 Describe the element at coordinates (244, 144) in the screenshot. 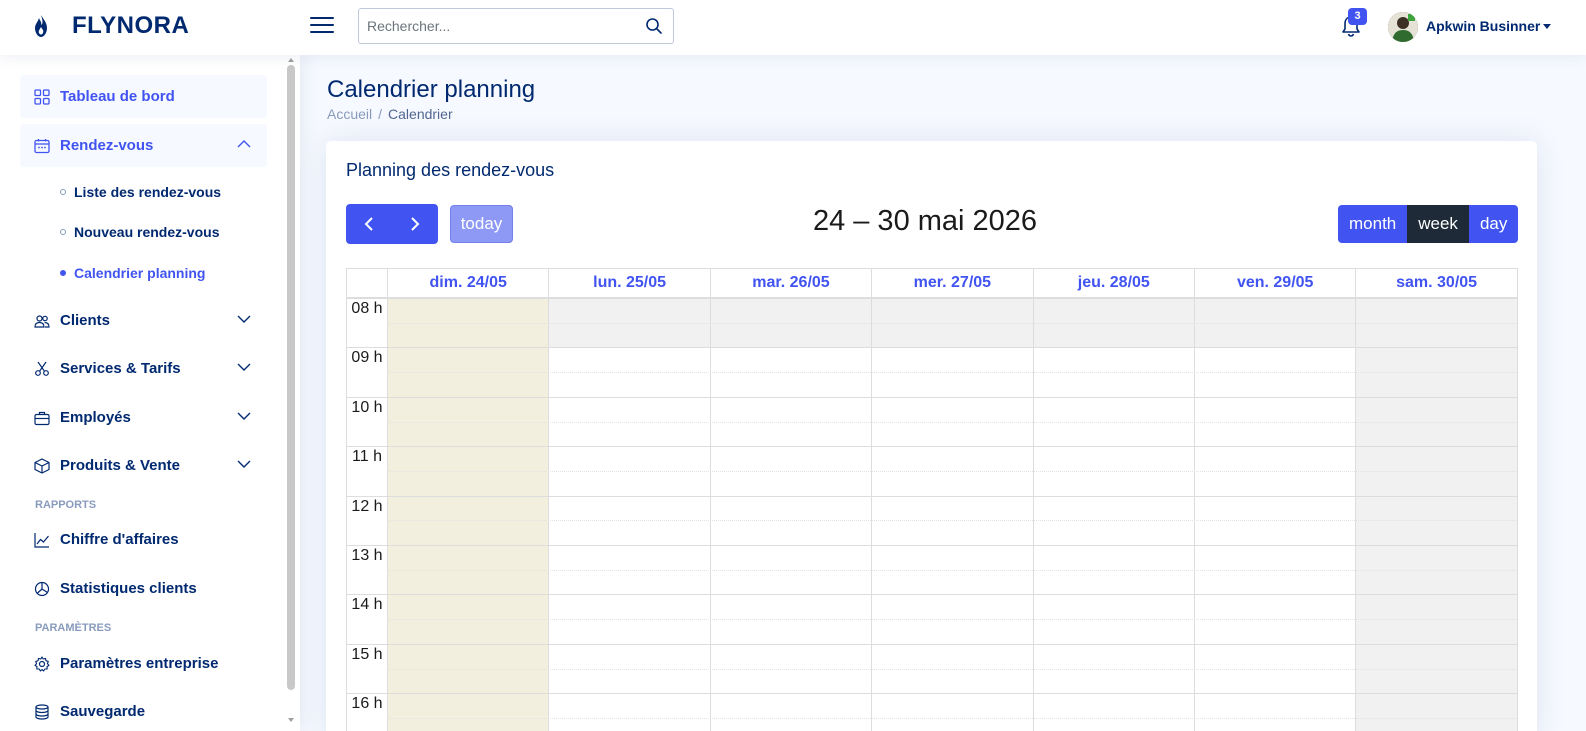

I see `chevron-up-icon` at that location.